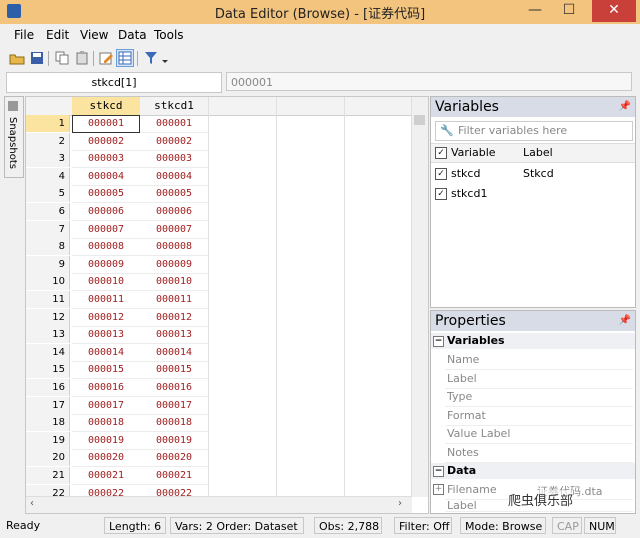 This screenshot has width=640, height=538. Describe the element at coordinates (37, 58) in the screenshot. I see `save-icon` at that location.